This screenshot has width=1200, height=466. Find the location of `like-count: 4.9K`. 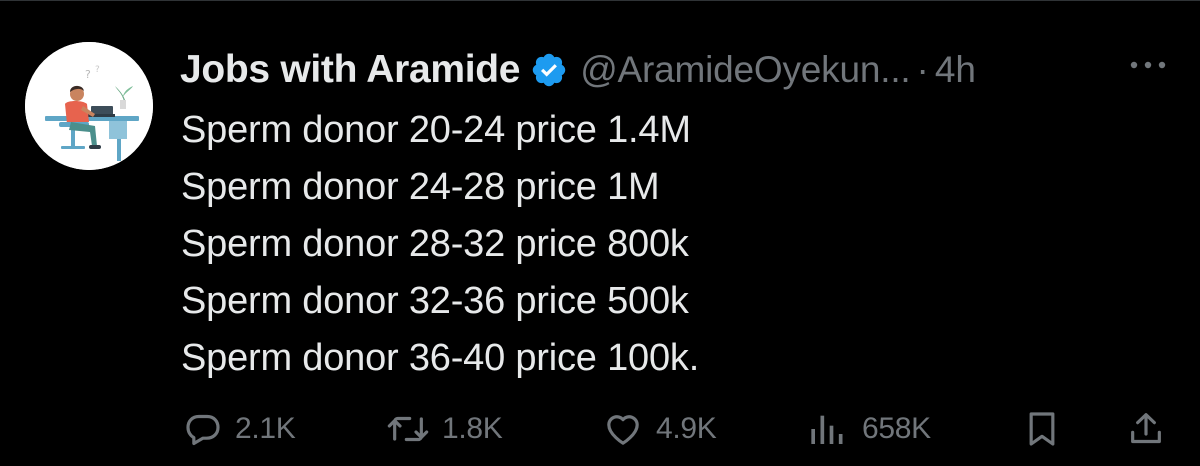

like-count: 4.9K is located at coordinates (686, 428).